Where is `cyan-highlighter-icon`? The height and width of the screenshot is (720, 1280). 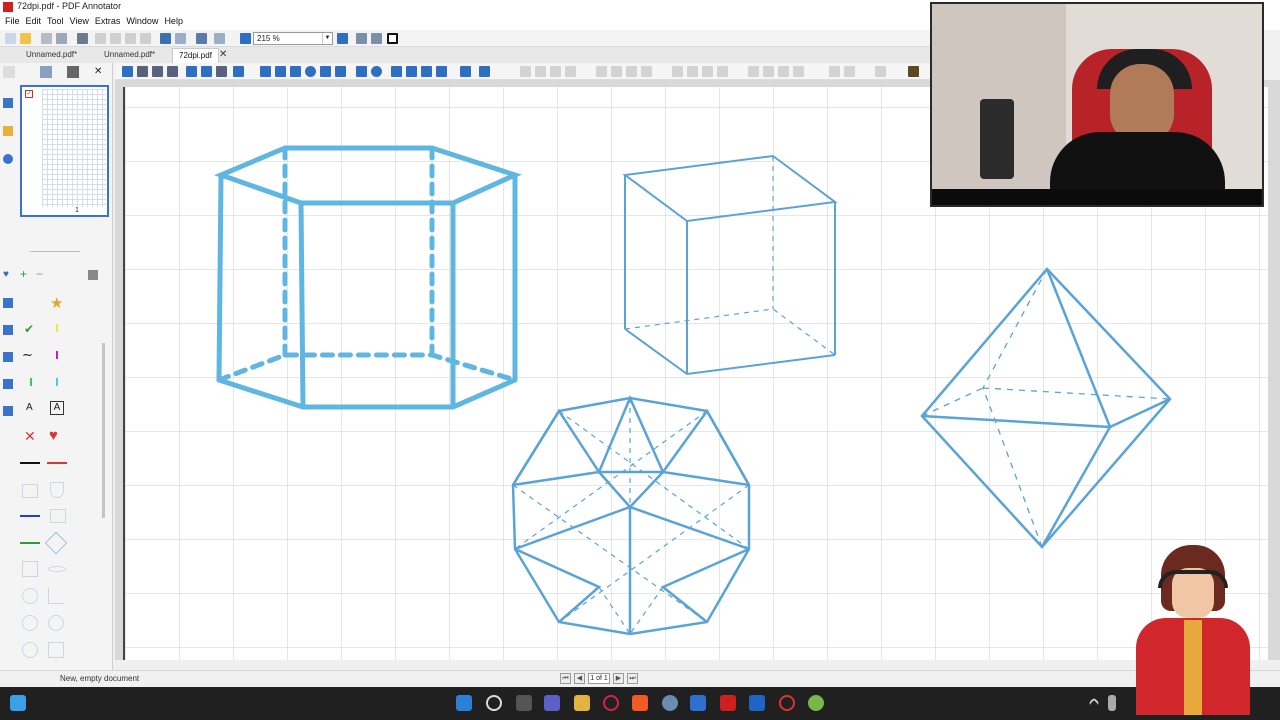
cyan-highlighter-icon is located at coordinates (57, 382).